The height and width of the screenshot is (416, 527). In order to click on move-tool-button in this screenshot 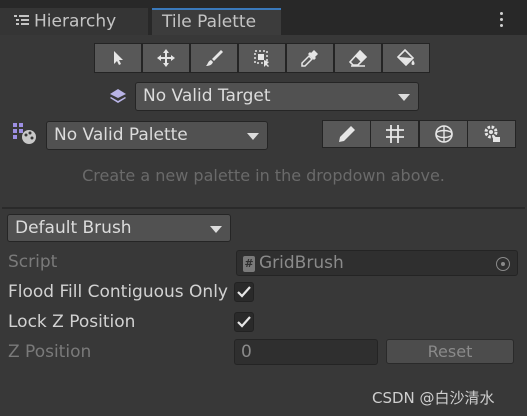, I will do `click(166, 58)`.